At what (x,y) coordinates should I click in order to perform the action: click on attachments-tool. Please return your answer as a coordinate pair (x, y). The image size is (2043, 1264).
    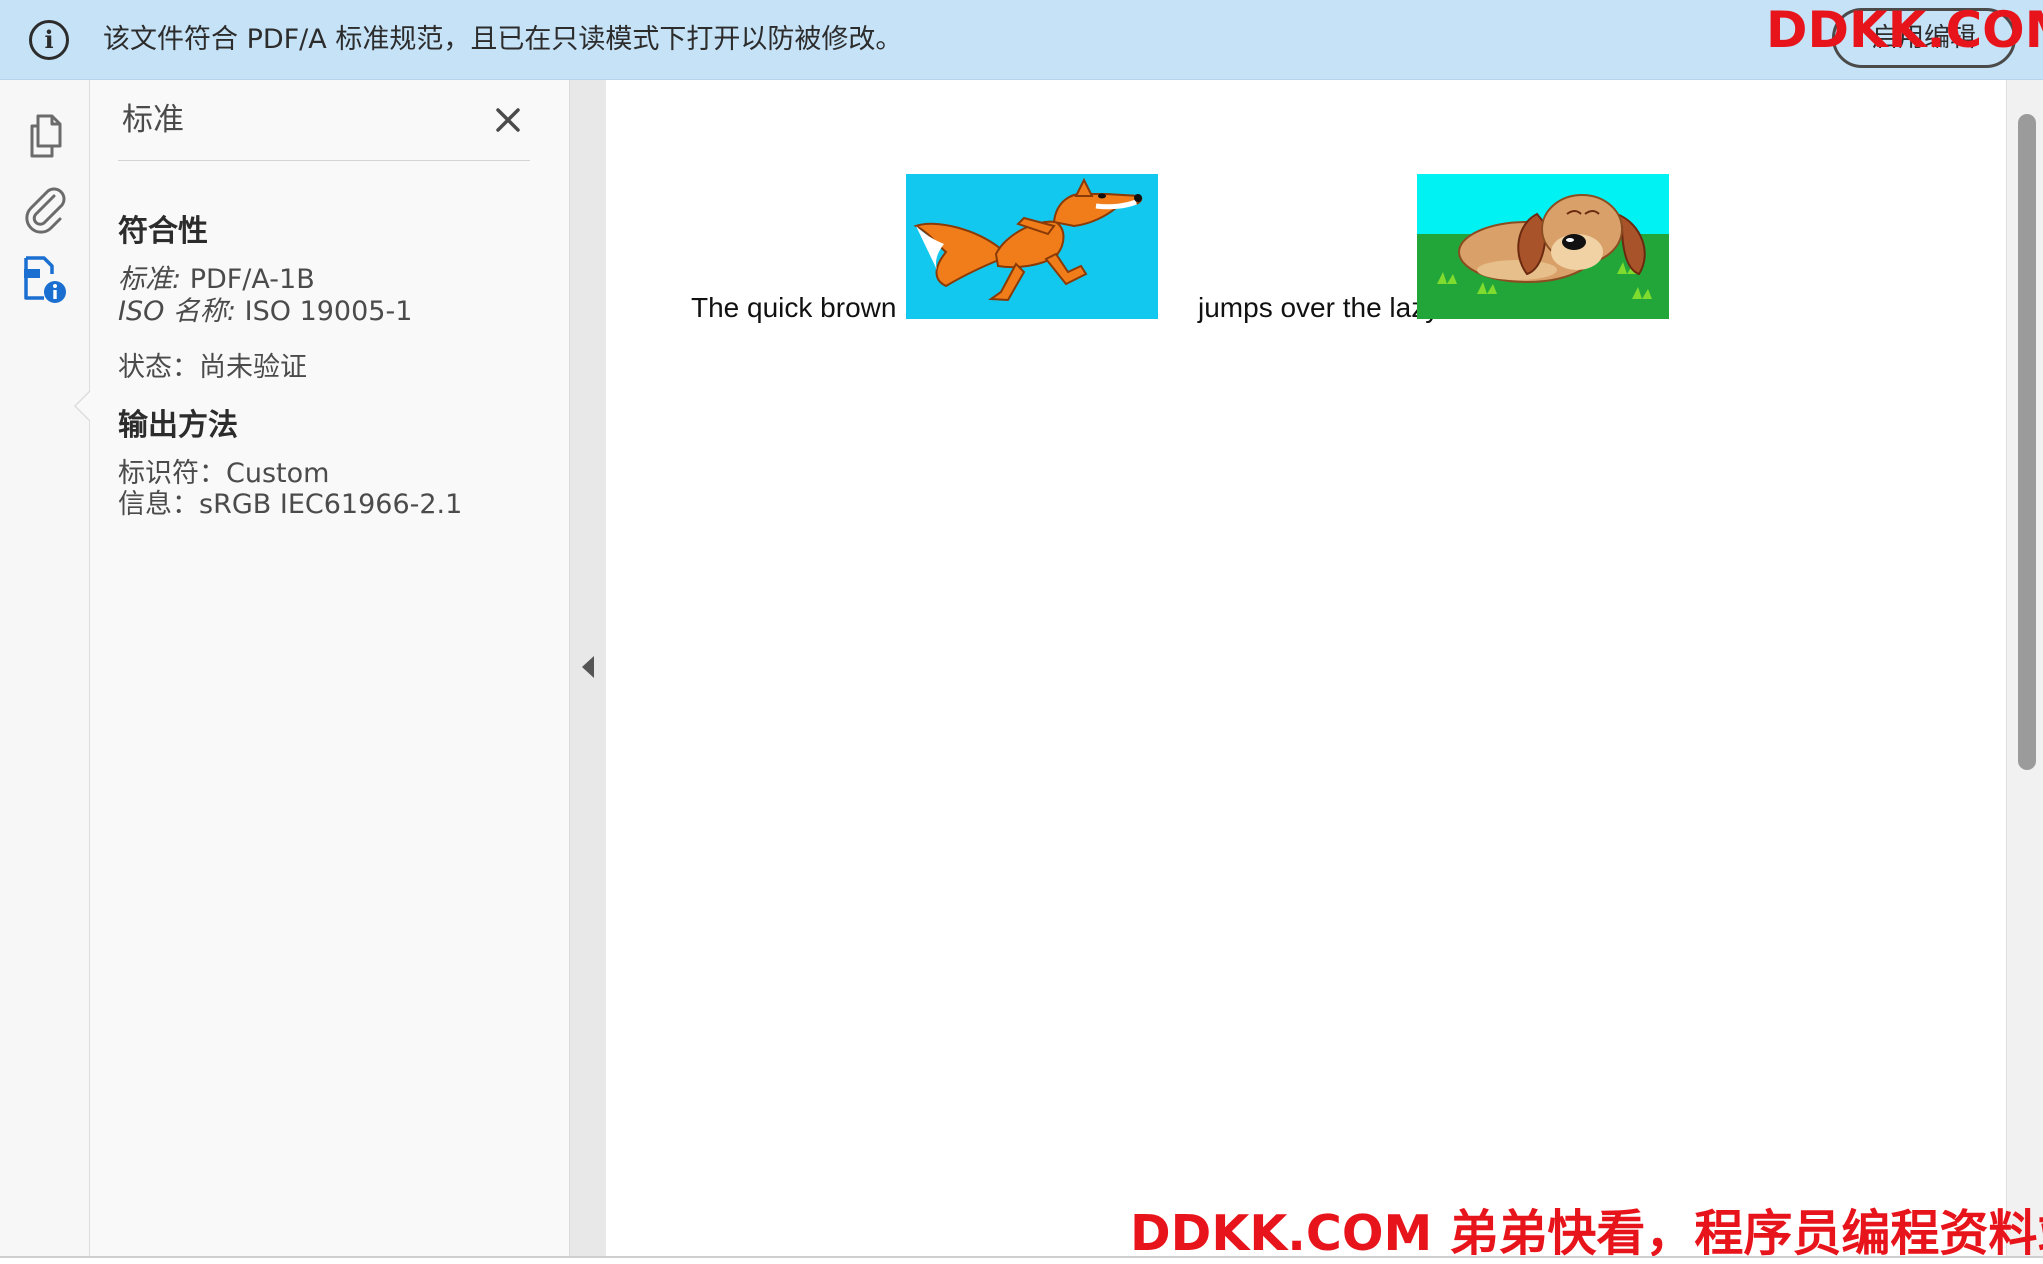
    Looking at the image, I should click on (46, 208).